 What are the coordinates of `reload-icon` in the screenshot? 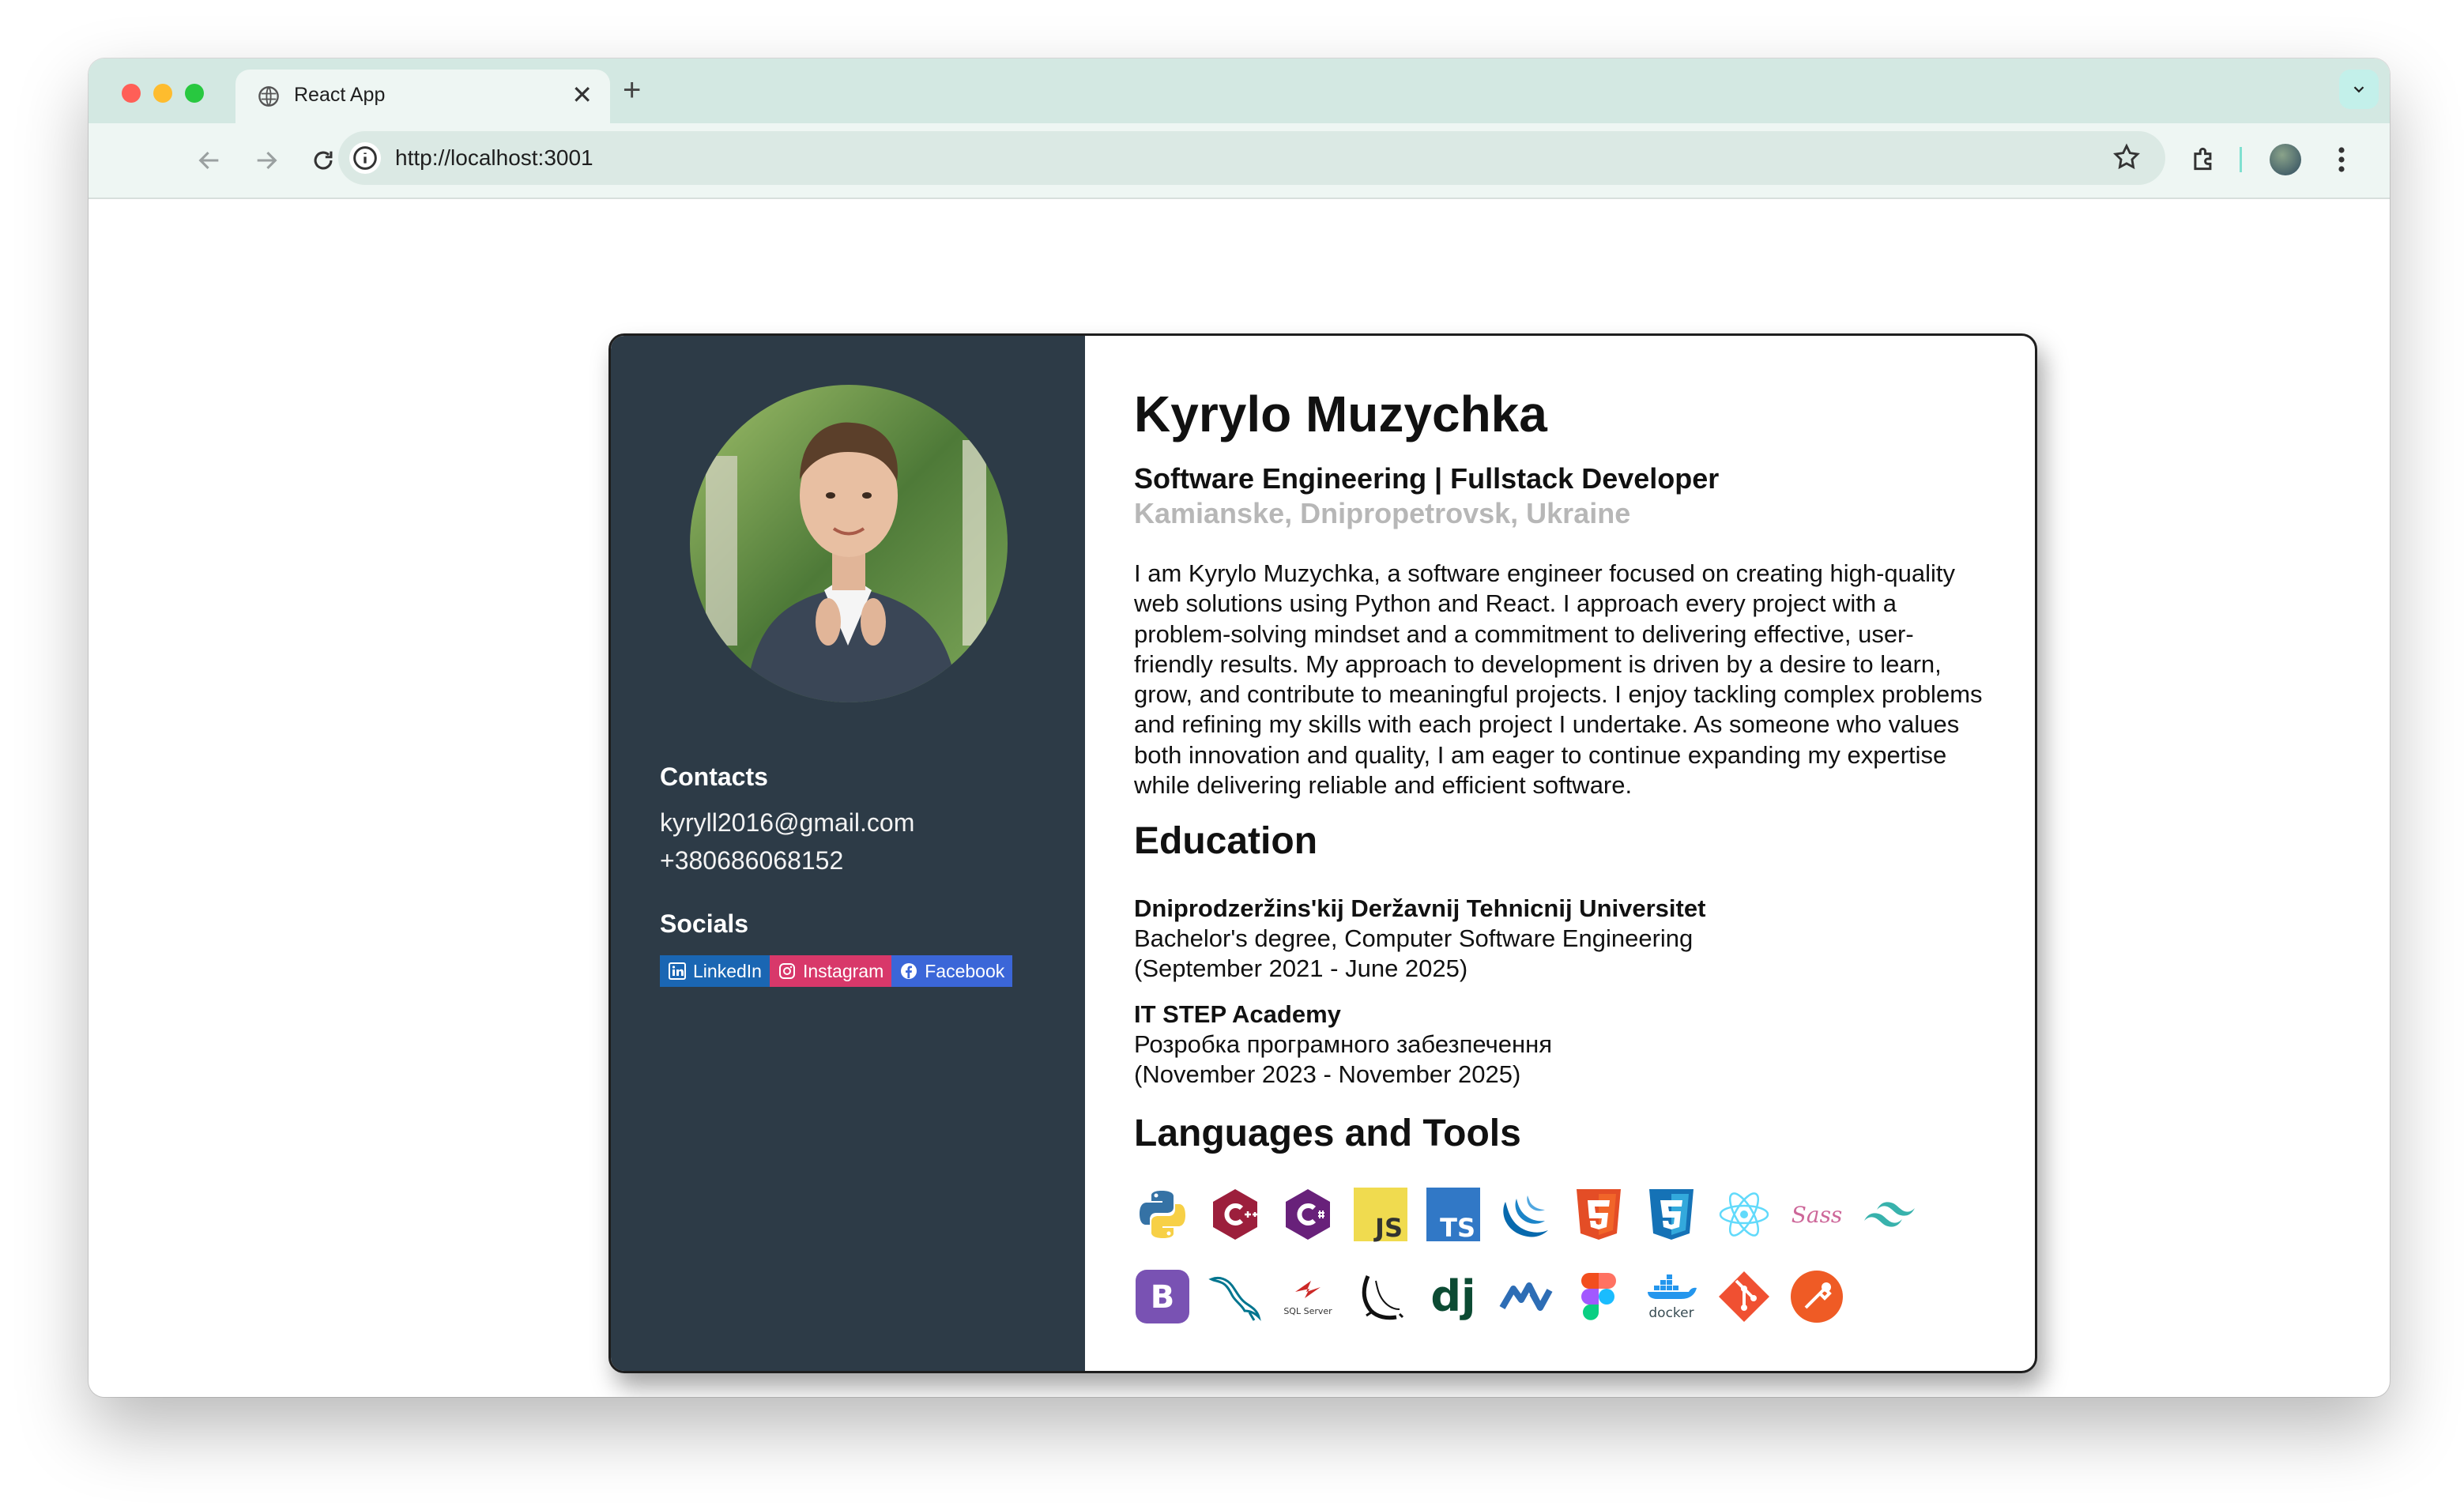 It's located at (323, 160).